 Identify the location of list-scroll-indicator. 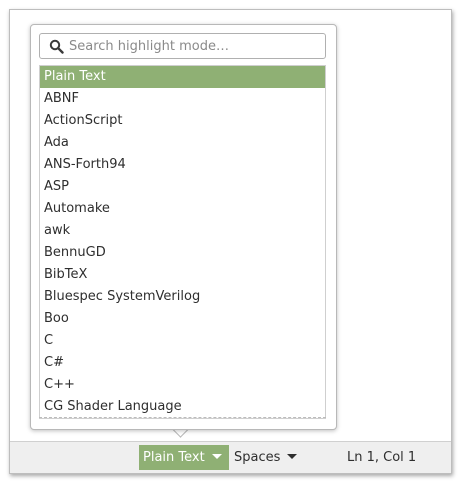
(182, 417).